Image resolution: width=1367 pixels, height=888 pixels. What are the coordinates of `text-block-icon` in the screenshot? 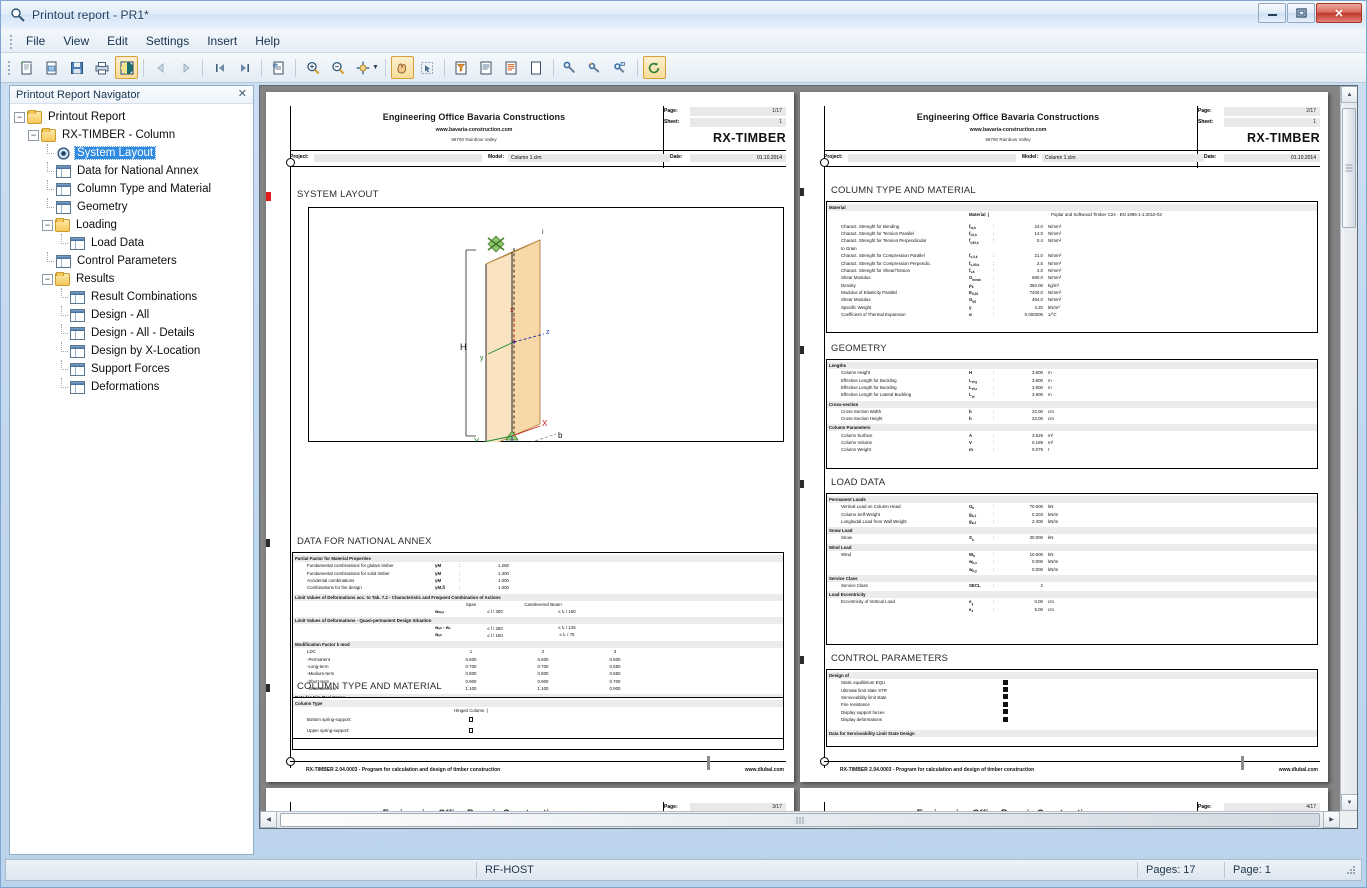 It's located at (511, 67).